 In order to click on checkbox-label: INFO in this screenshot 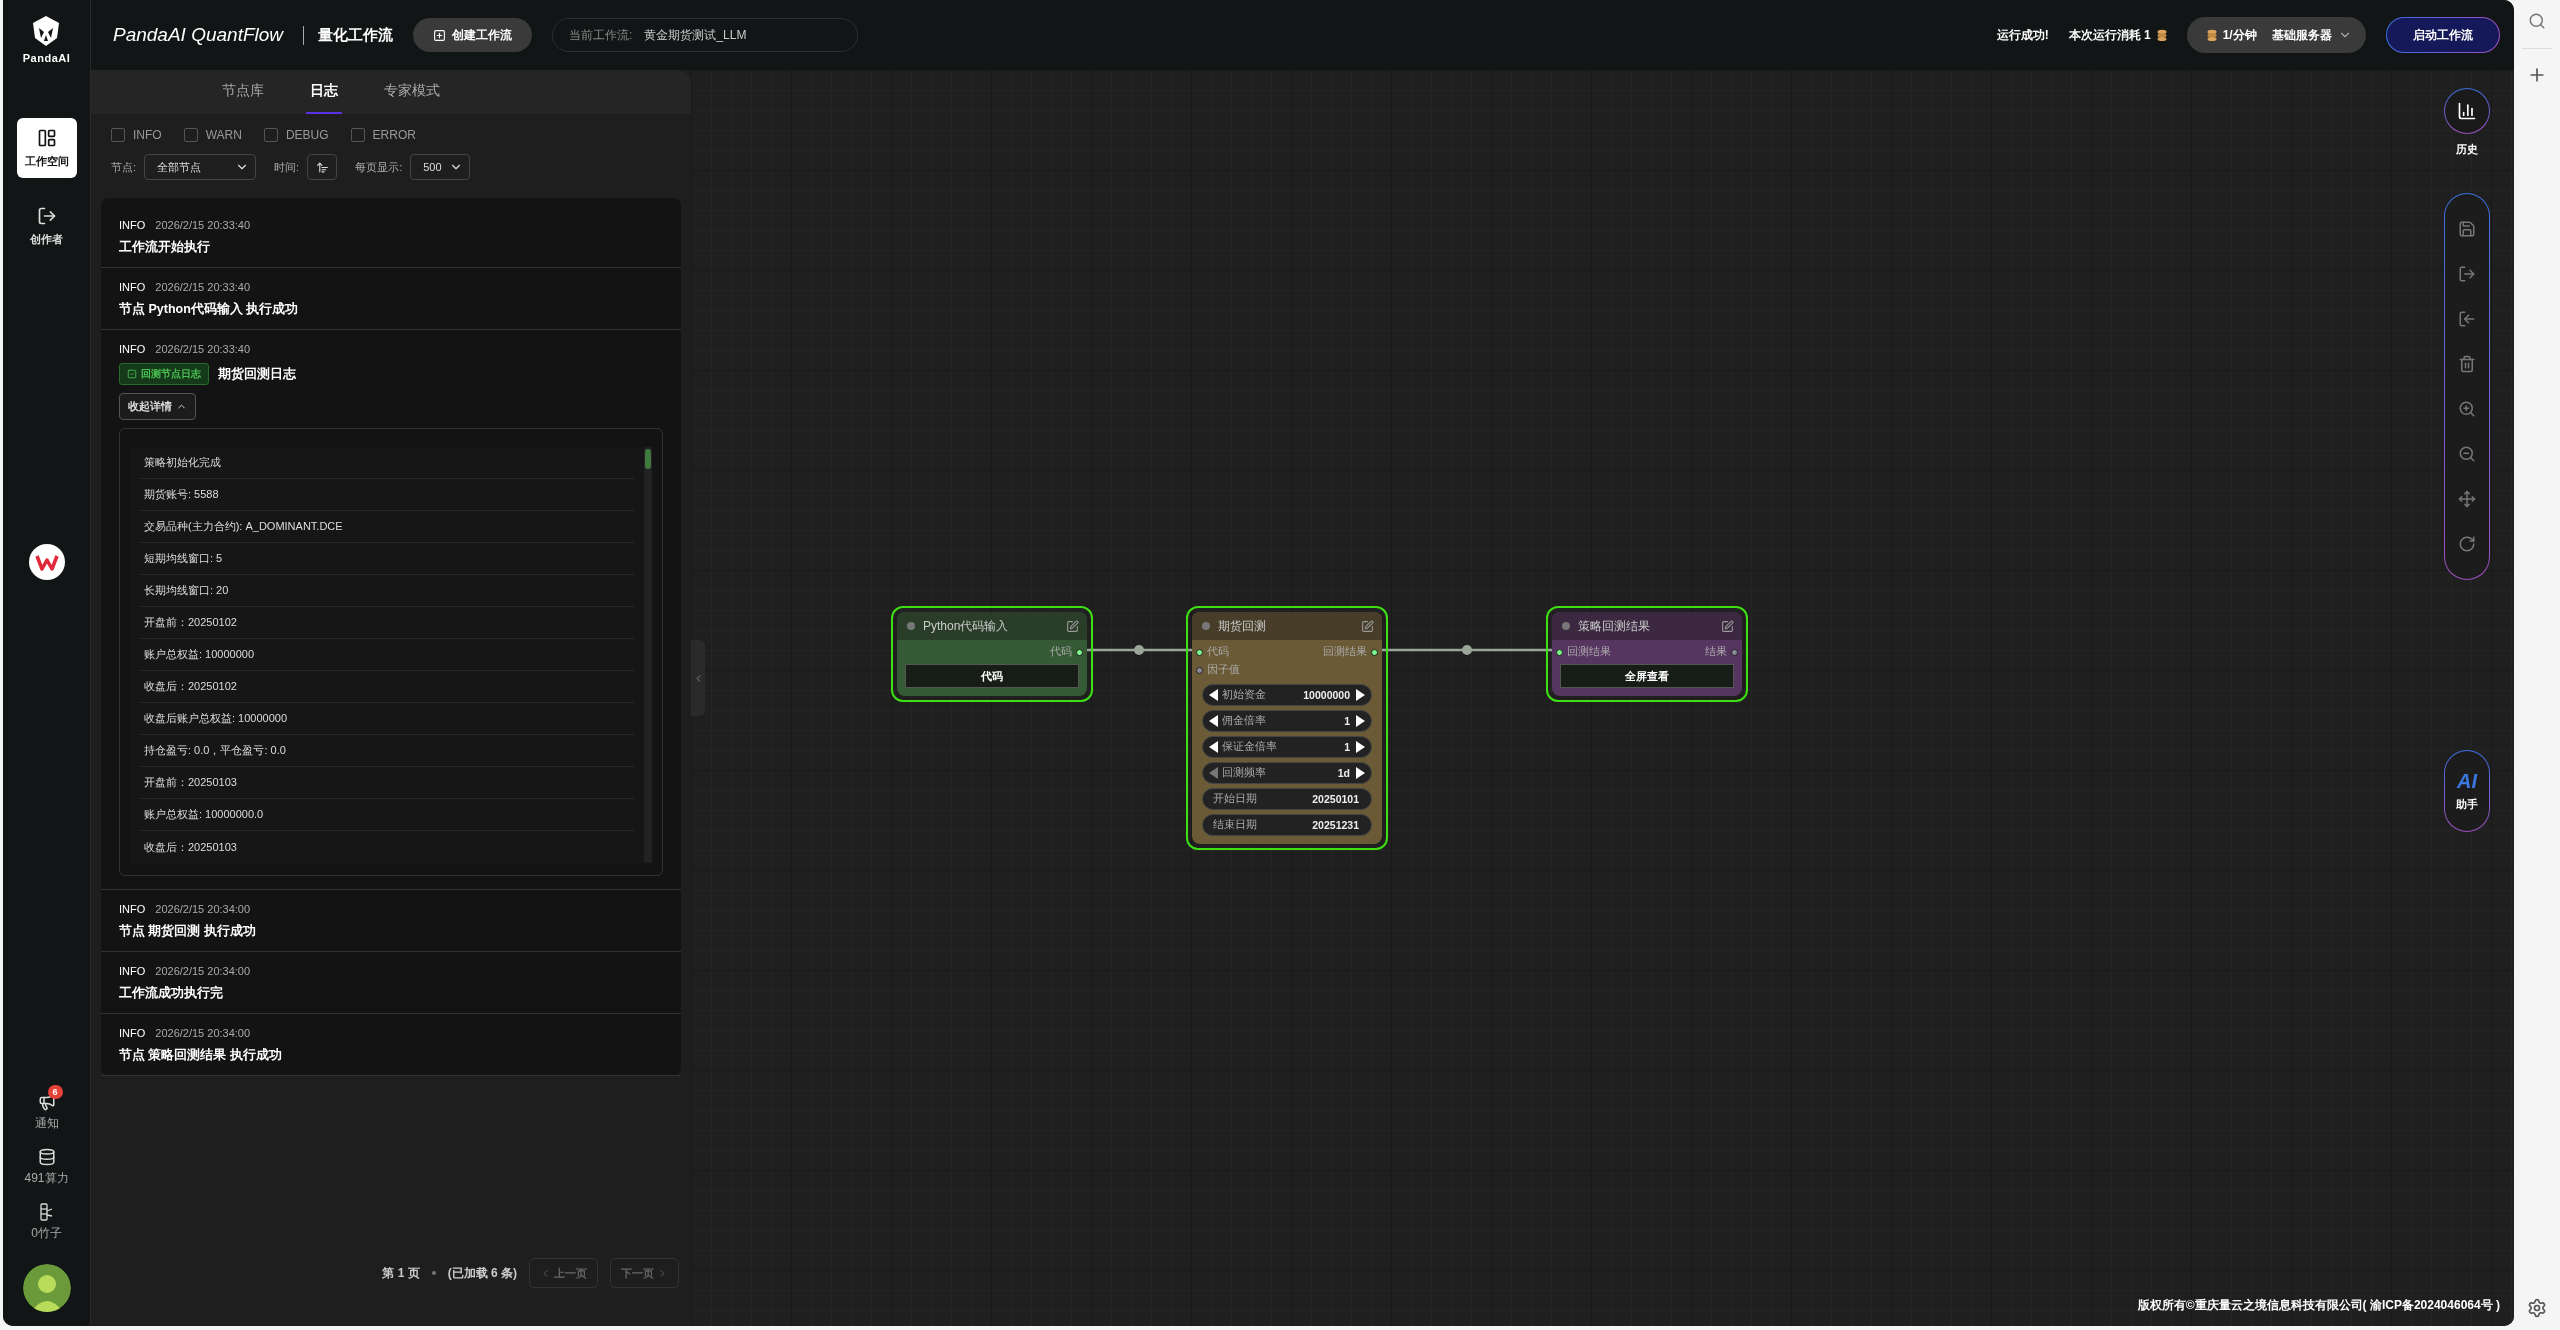, I will do `click(147, 135)`.